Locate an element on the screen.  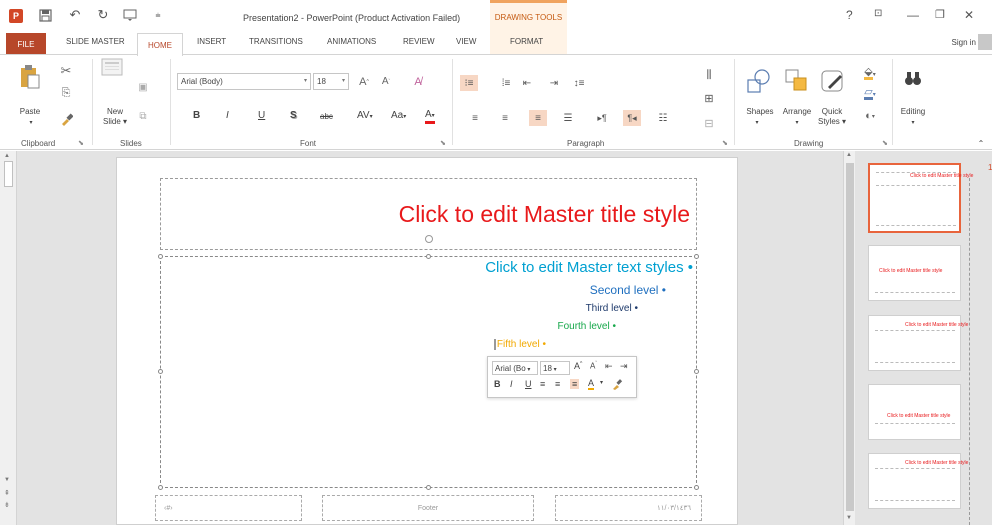
start-from-beginning-icon is located at coordinates (130, 15).